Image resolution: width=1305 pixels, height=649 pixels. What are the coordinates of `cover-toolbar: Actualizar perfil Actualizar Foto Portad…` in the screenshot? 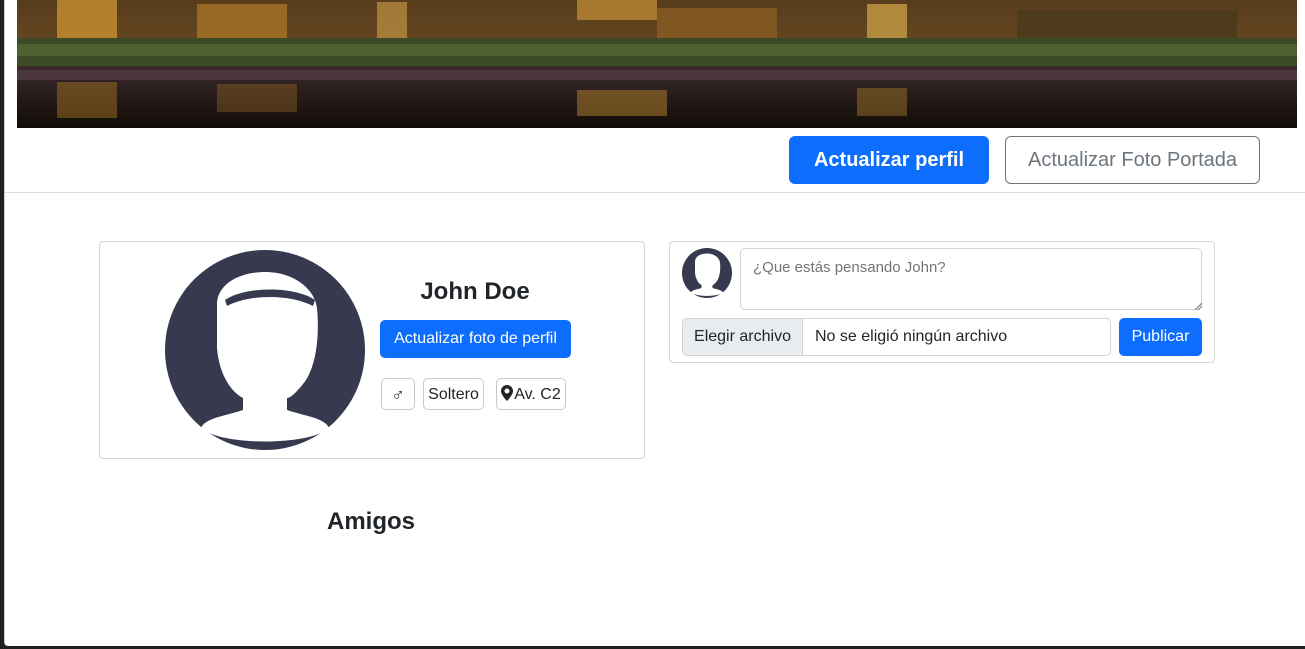 It's located at (655, 160).